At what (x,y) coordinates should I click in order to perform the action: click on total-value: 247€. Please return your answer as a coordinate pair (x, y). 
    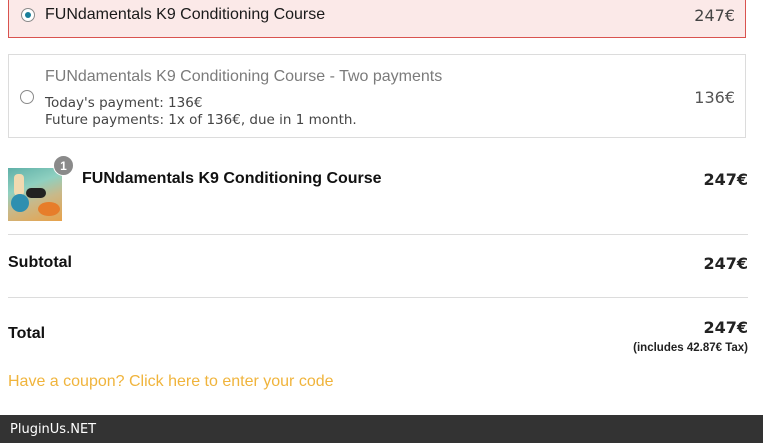
    Looking at the image, I should click on (725, 327).